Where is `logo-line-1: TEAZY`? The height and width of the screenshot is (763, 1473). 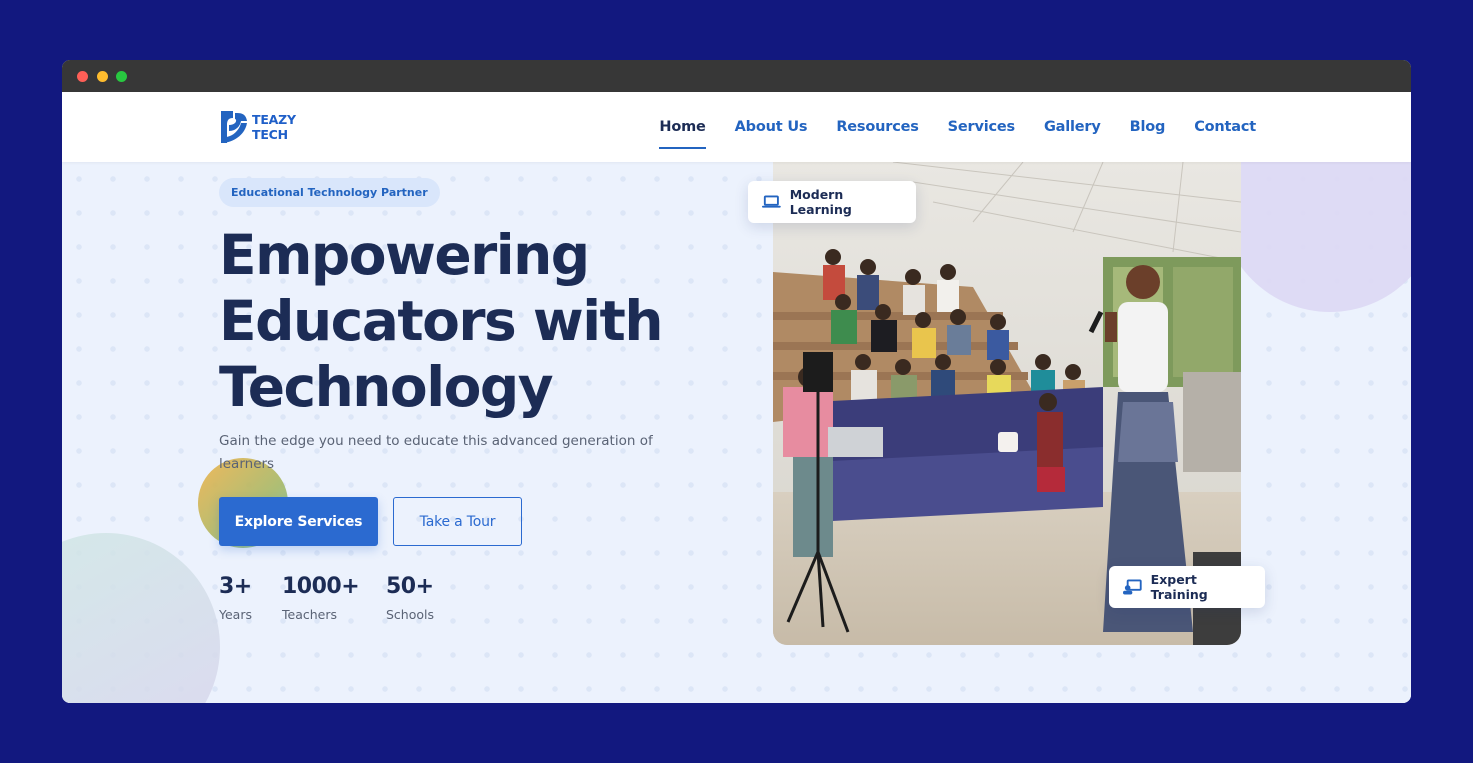
logo-line-1: TEAZY is located at coordinates (274, 119).